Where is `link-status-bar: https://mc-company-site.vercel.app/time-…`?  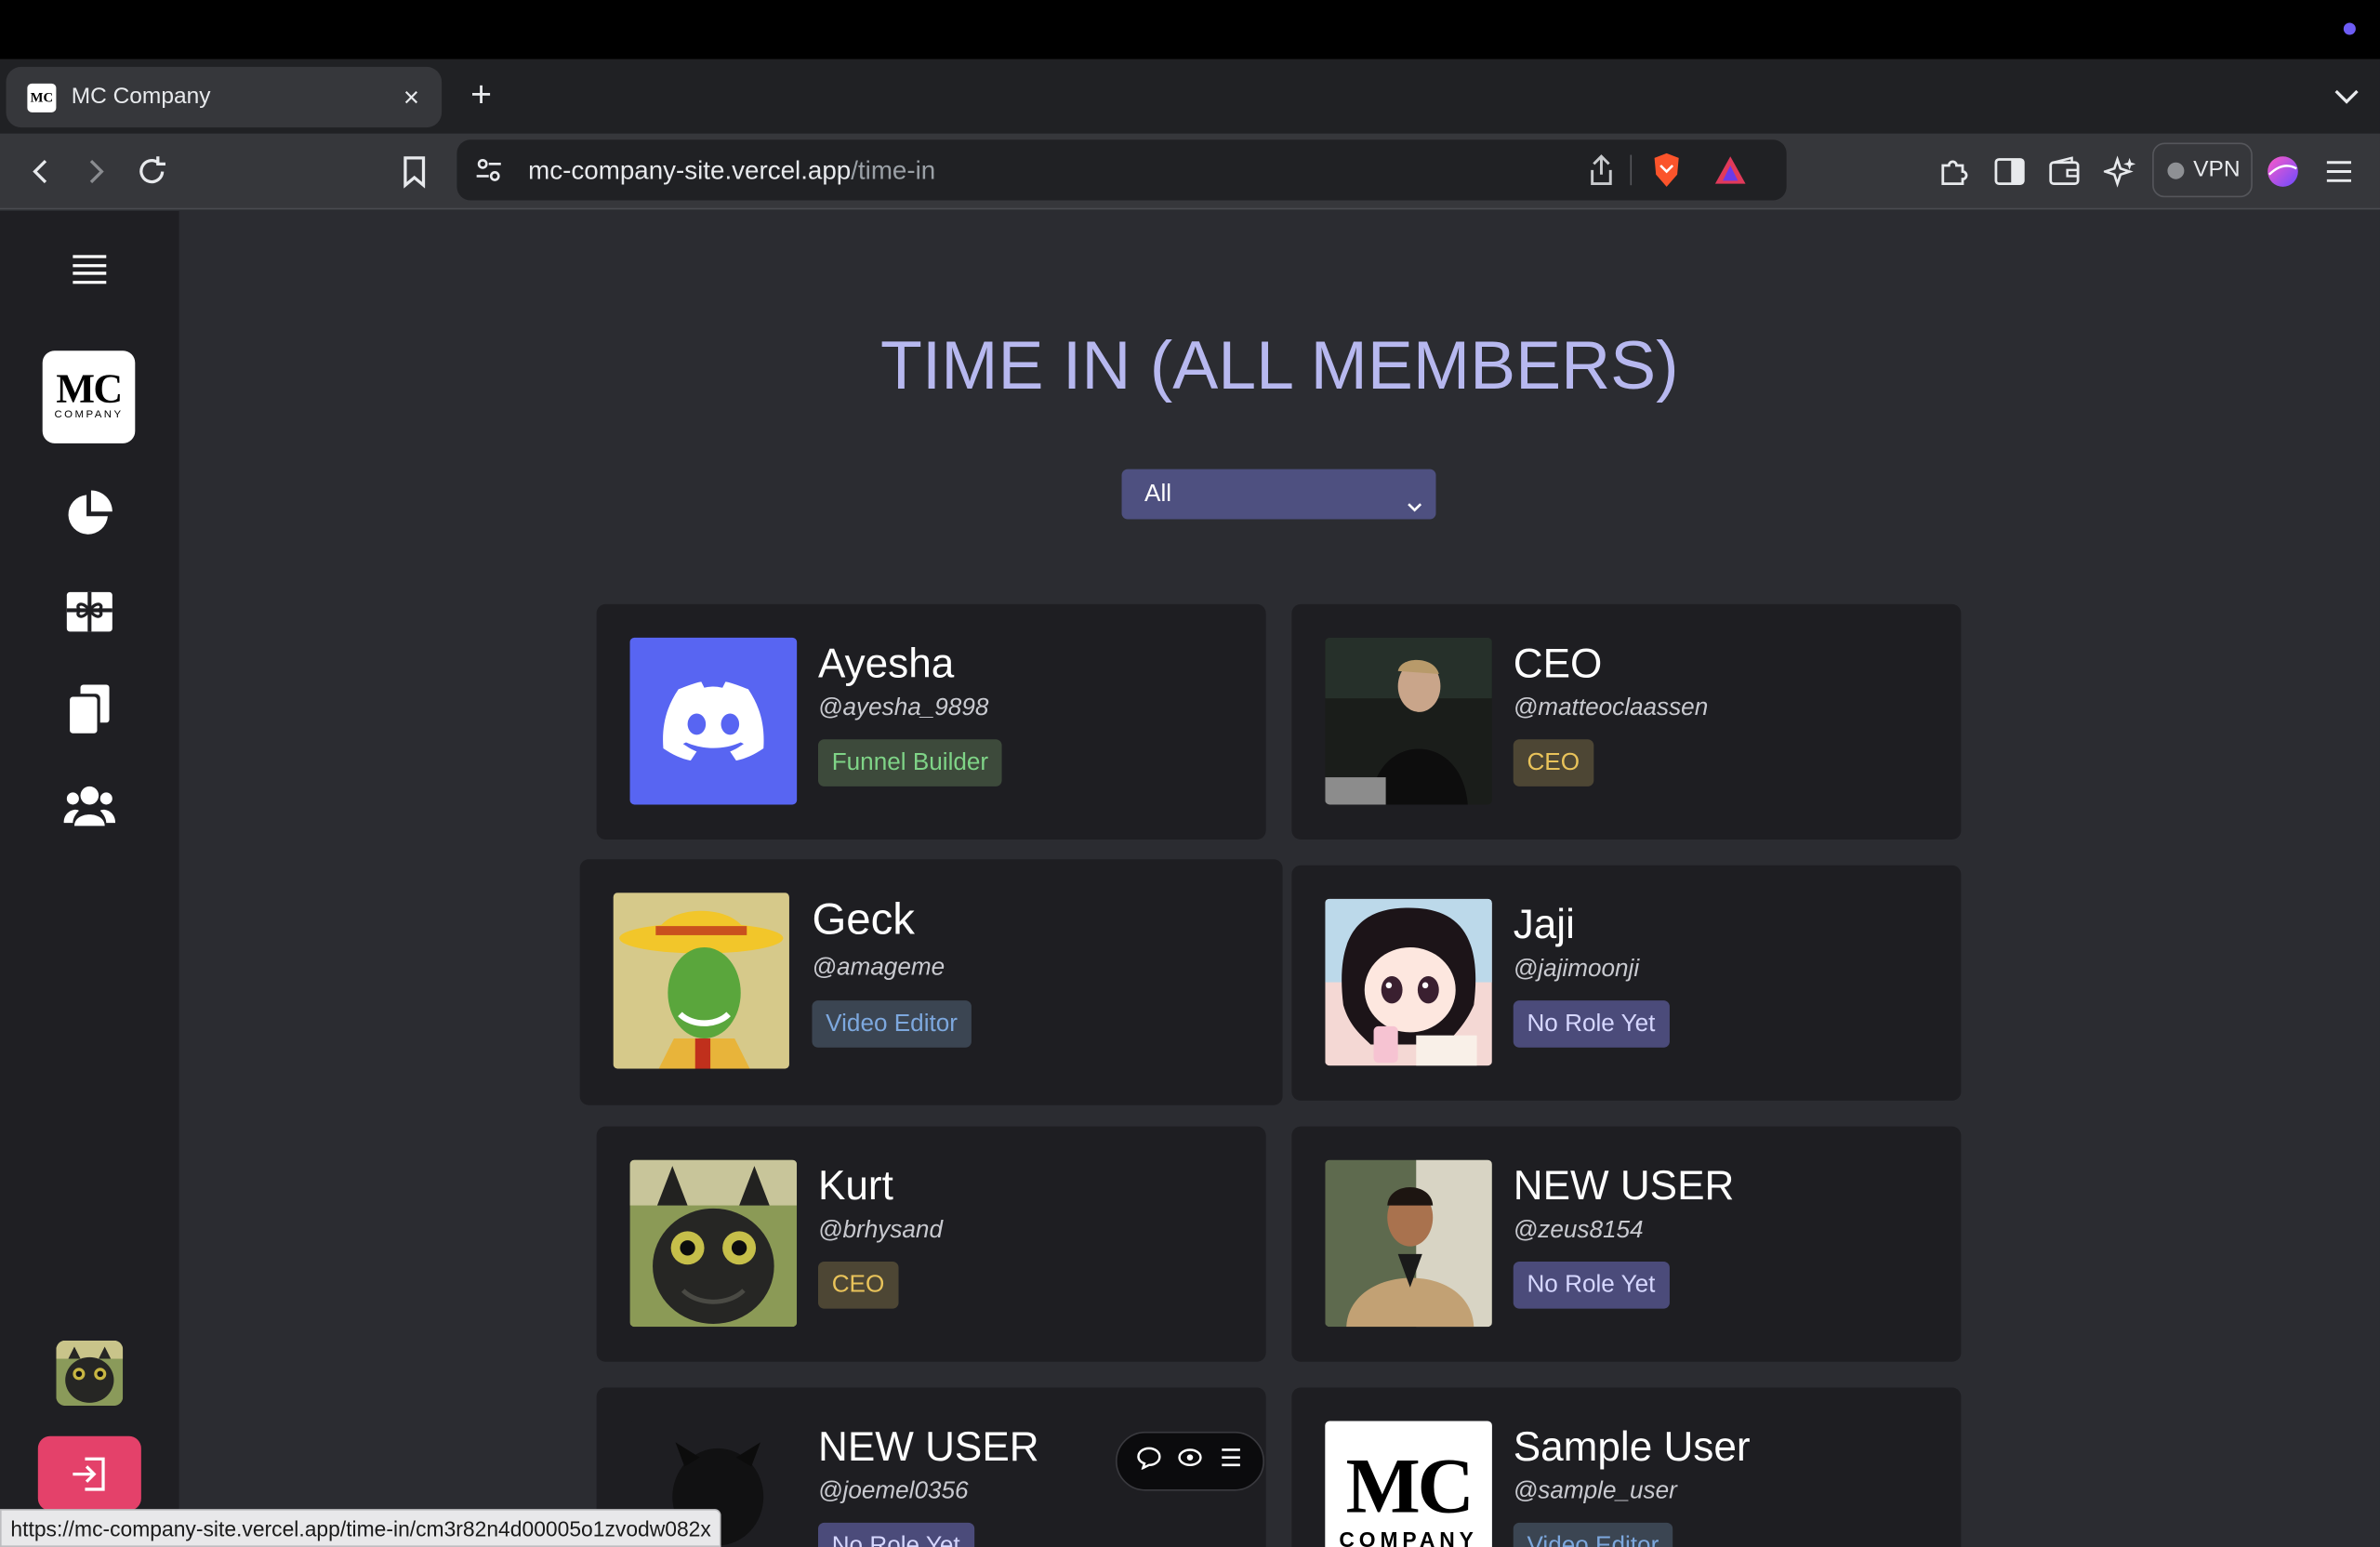 link-status-bar: https://mc-company-site.vercel.app/time-… is located at coordinates (361, 1528).